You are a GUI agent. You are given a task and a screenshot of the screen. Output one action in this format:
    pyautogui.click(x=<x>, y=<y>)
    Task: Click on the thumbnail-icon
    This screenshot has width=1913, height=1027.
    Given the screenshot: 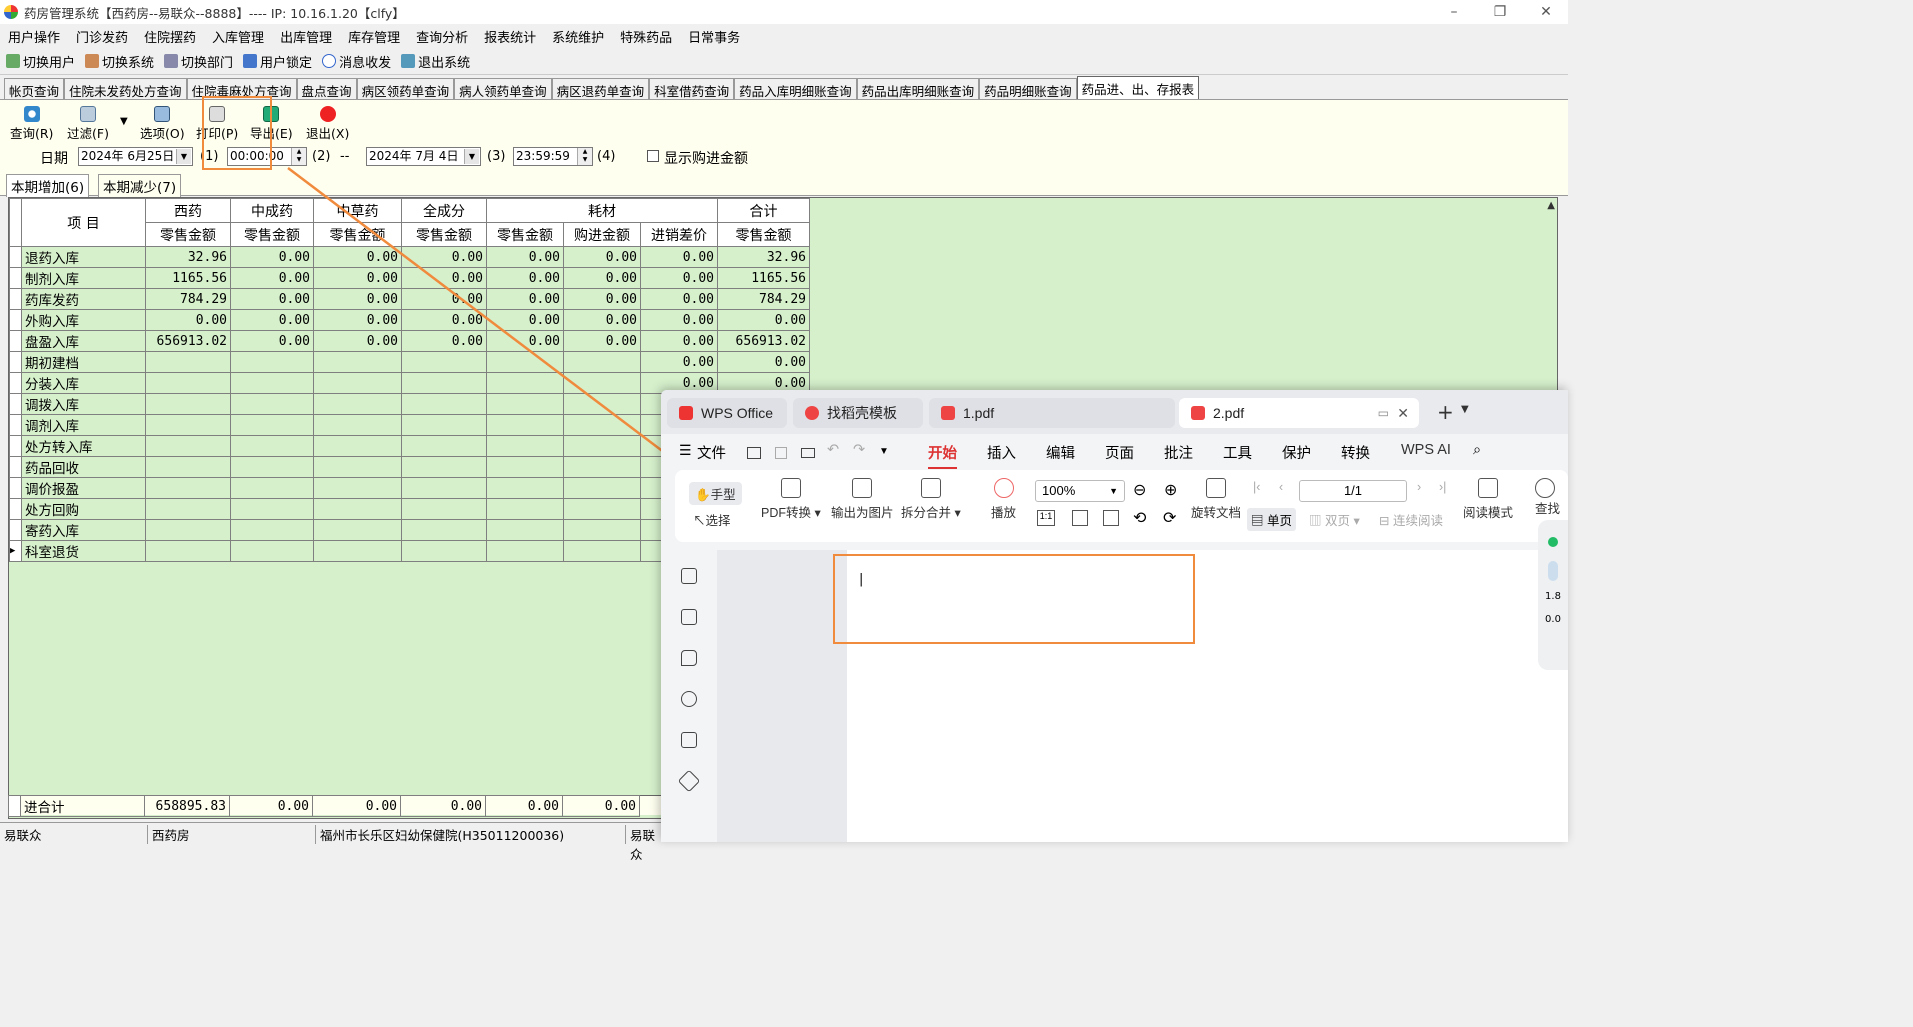 What is the action you would take?
    pyautogui.click(x=689, y=617)
    